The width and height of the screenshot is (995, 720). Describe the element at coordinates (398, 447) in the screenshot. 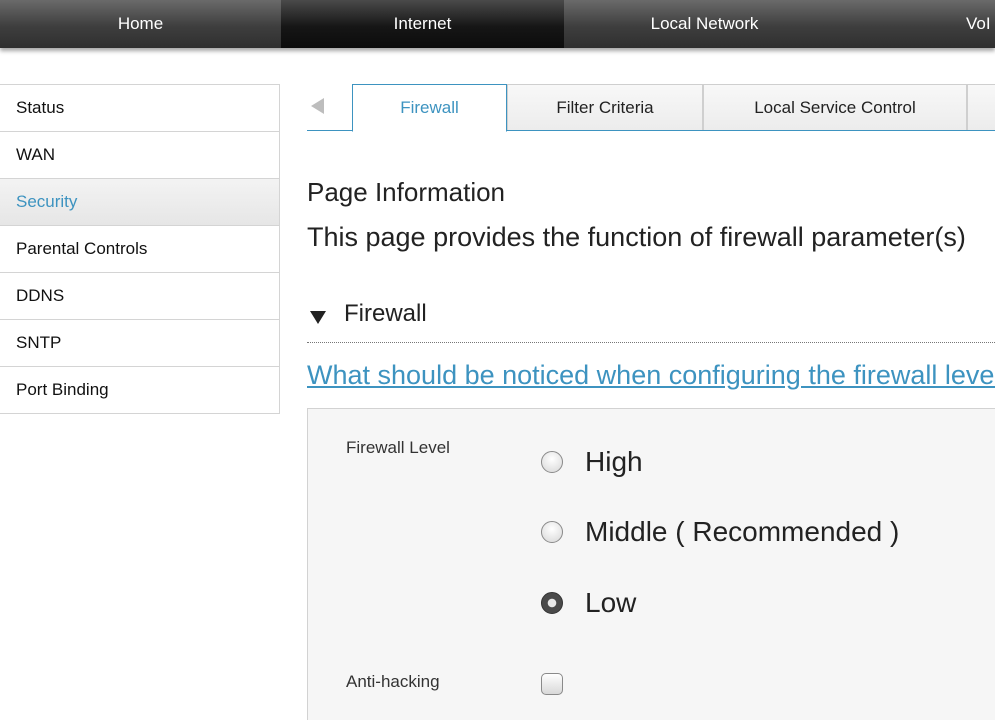

I see `firewall-level-label: Firewall Level` at that location.